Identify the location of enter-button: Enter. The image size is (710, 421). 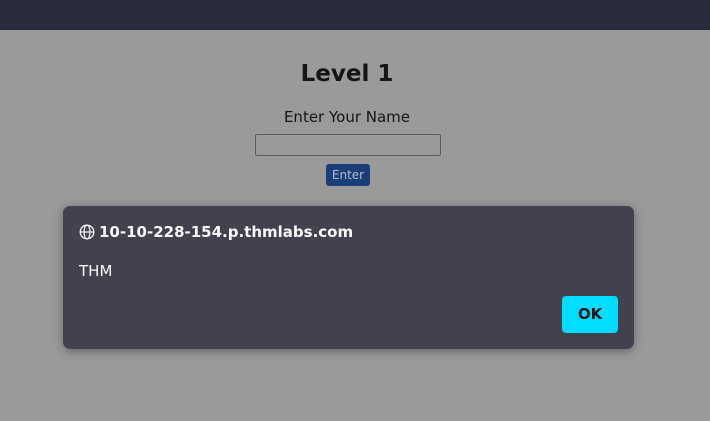
(348, 175).